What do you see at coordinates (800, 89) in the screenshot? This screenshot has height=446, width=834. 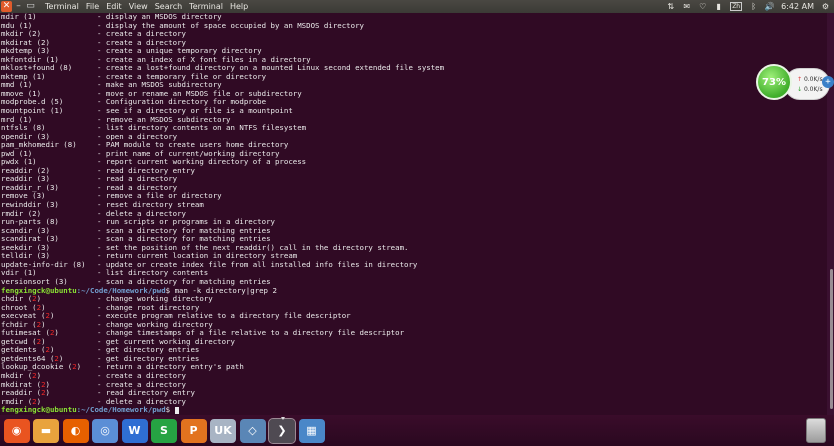 I see `download-arrow-icon: ↓` at bounding box center [800, 89].